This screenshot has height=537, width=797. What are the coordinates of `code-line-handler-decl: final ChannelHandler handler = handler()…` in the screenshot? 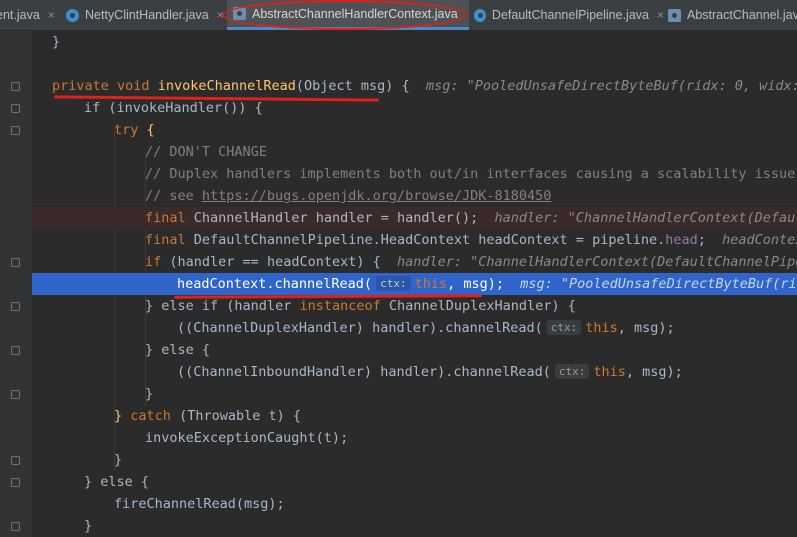 It's located at (414, 218).